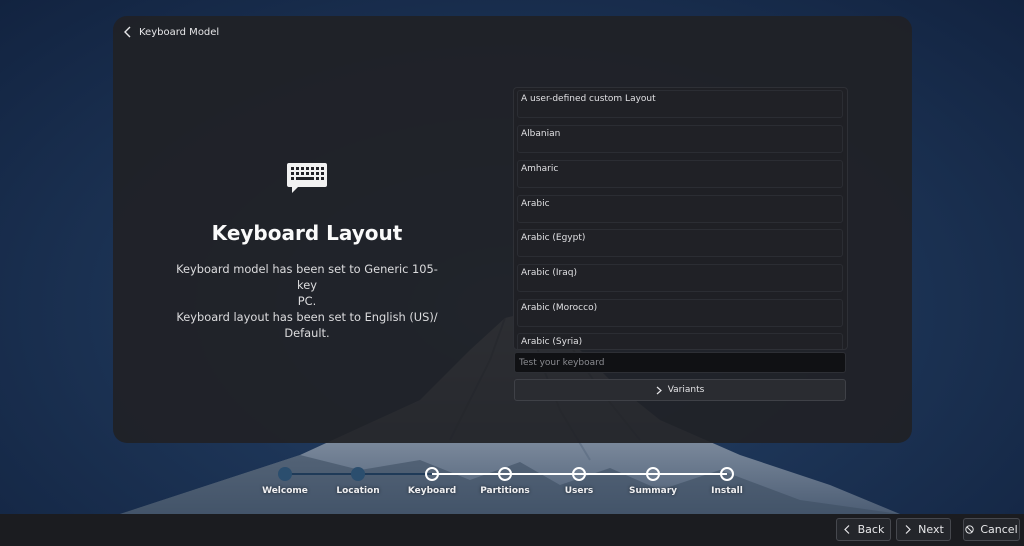 This screenshot has height=546, width=1024. What do you see at coordinates (358, 491) in the screenshot?
I see `step-label-location: Location` at bounding box center [358, 491].